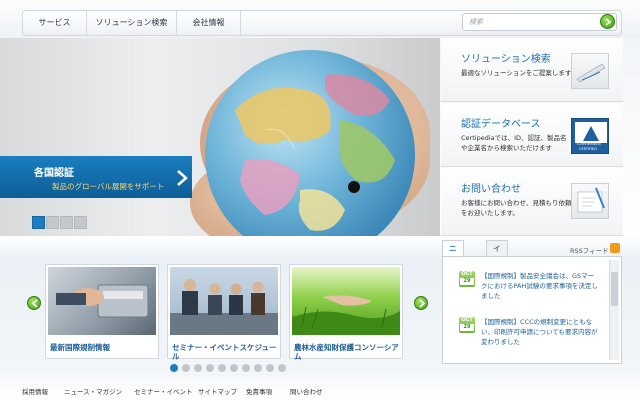 The height and width of the screenshot is (400, 640). I want to click on hero-subtitle: 製品のグローバル展開をサポート, so click(108, 186).